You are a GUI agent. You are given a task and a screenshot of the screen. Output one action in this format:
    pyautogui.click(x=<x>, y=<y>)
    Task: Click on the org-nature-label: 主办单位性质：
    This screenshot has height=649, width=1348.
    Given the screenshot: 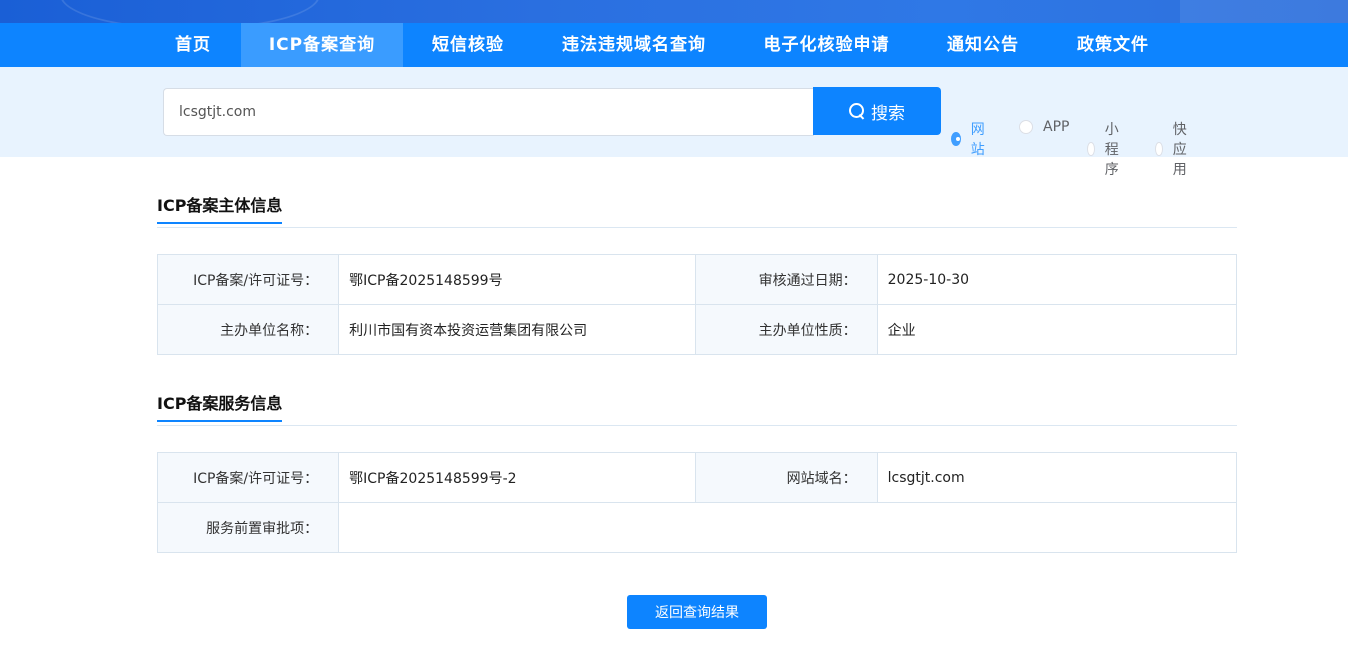 What is the action you would take?
    pyautogui.click(x=786, y=329)
    